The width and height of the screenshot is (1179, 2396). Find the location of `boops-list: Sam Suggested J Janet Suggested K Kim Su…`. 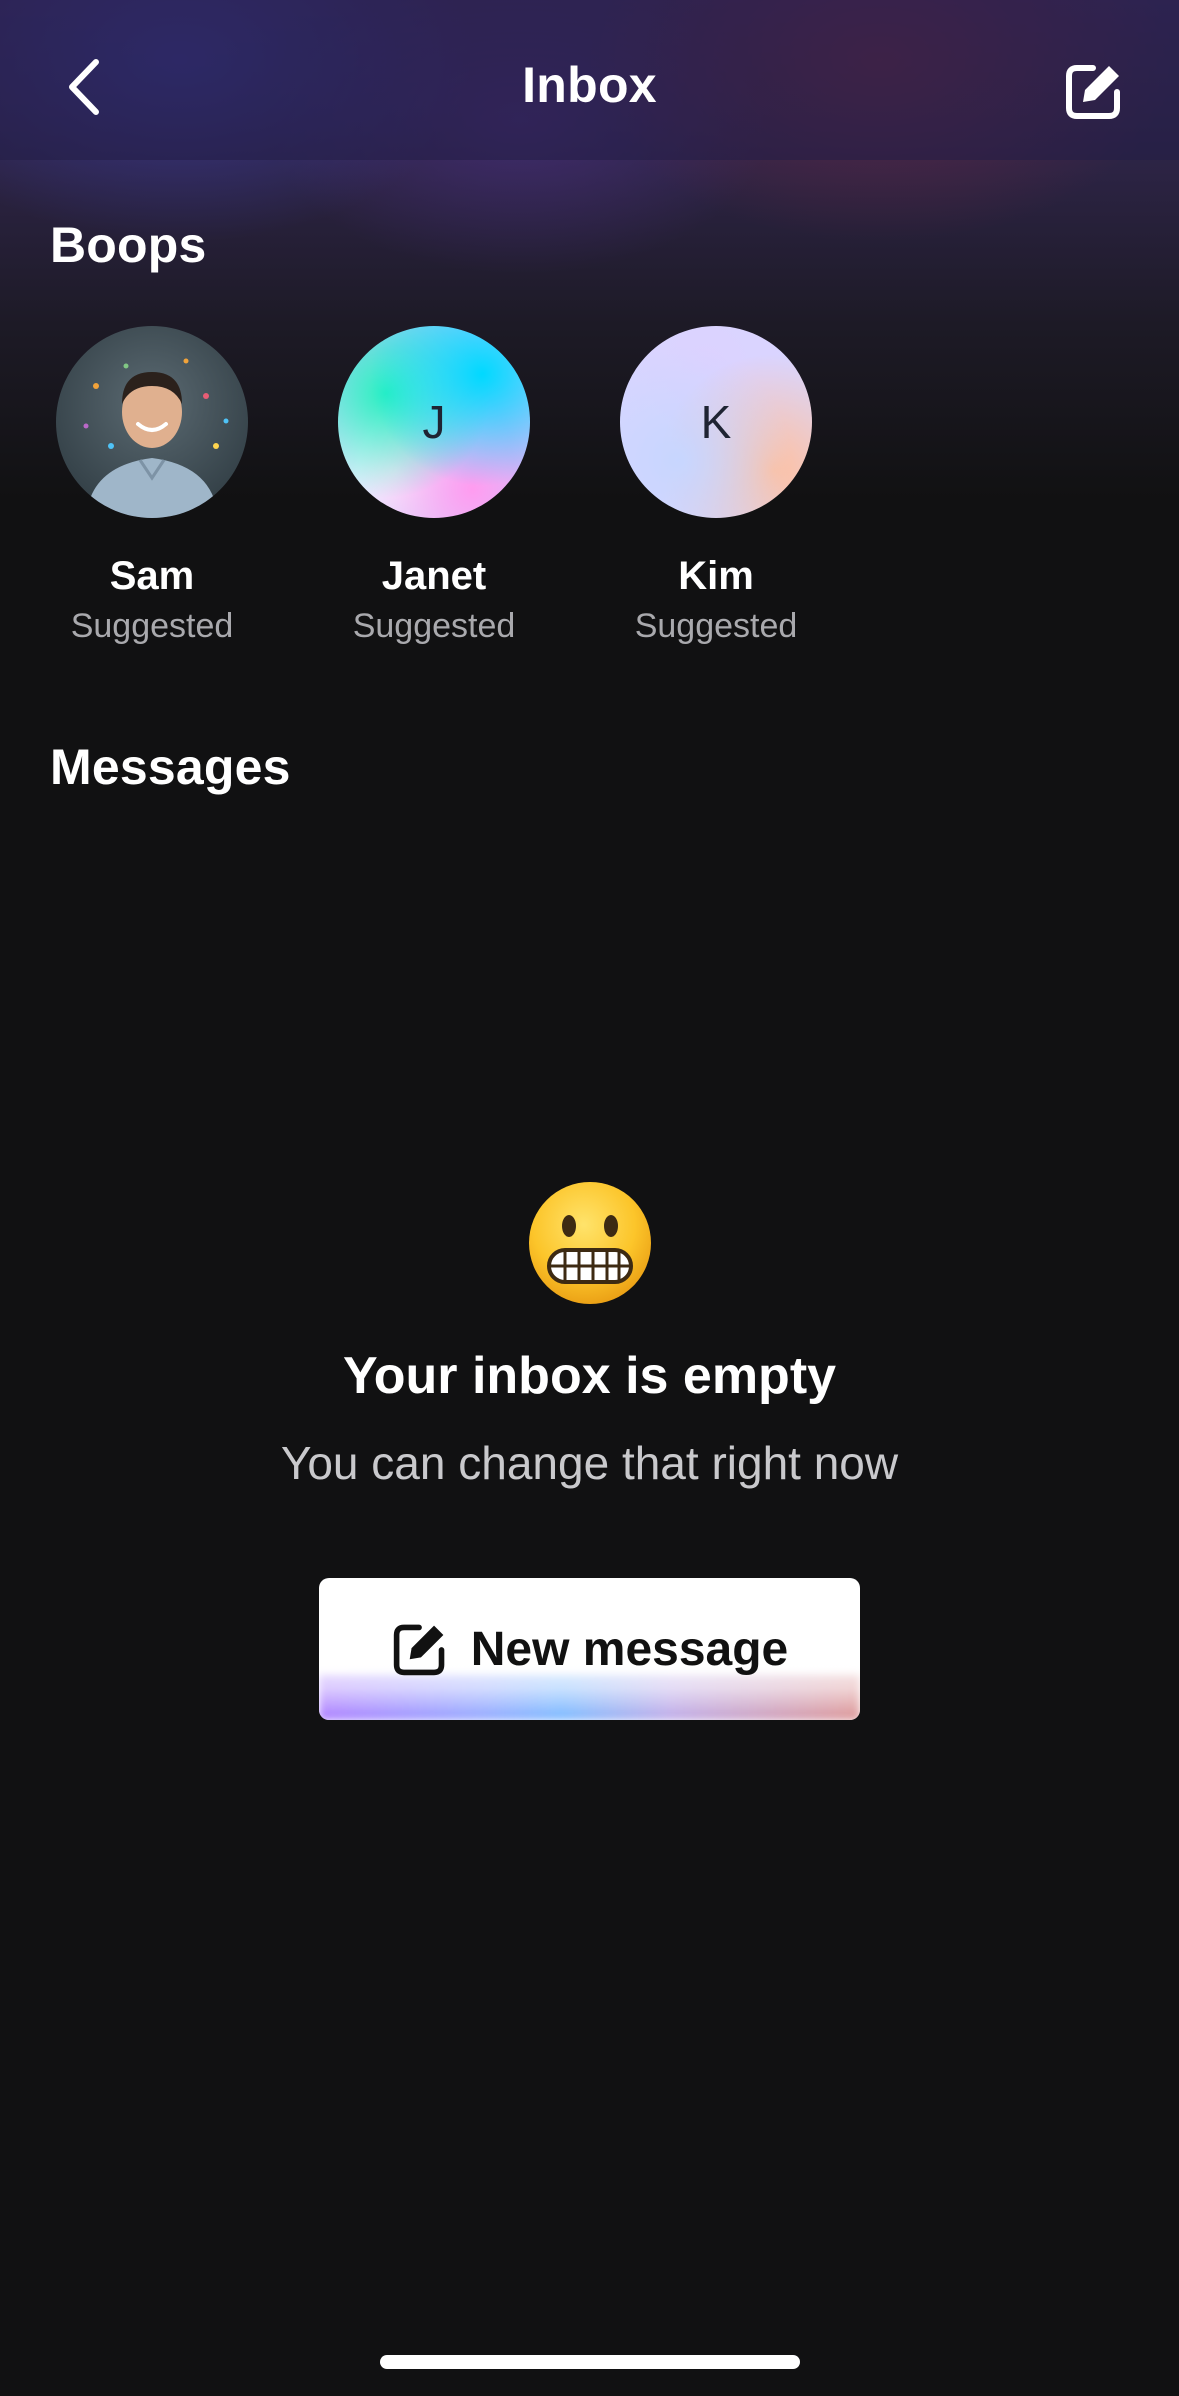

boops-list: Sam Suggested J Janet Suggested K Kim Su… is located at coordinates (589, 491).